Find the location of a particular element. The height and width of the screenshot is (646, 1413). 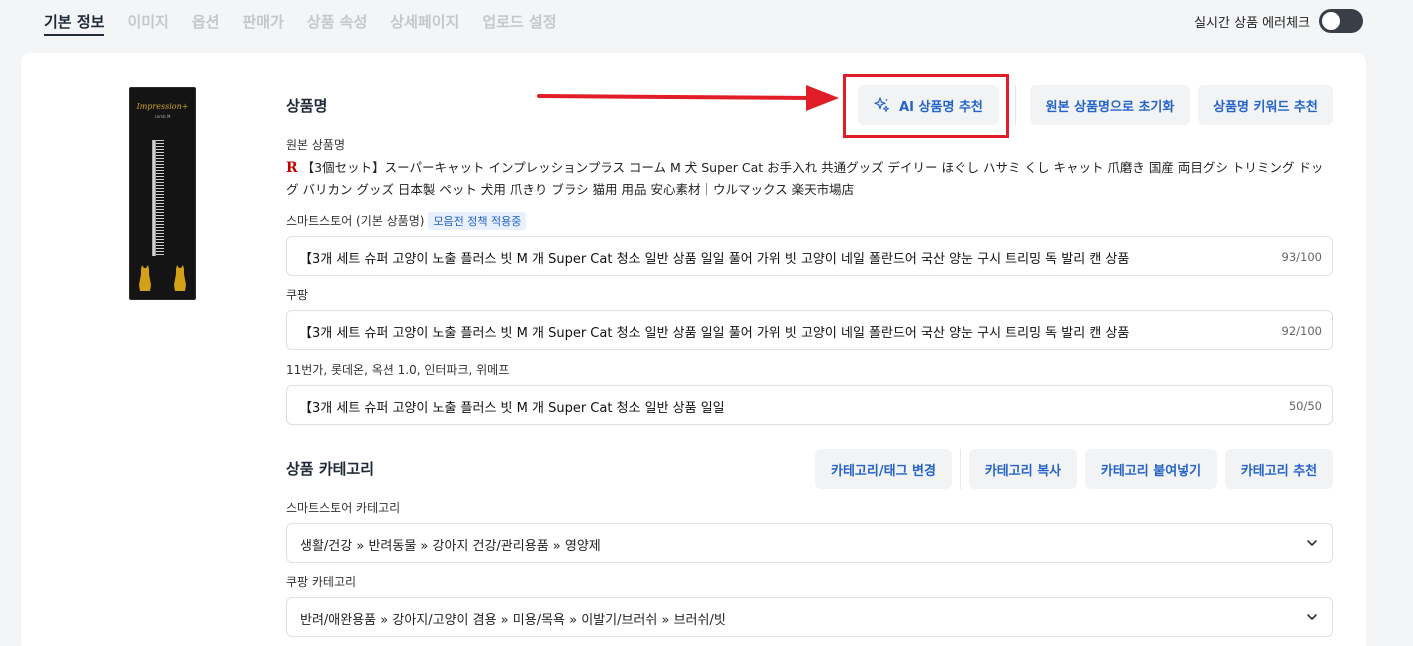

product-name-title: 상품명 is located at coordinates (307, 106).